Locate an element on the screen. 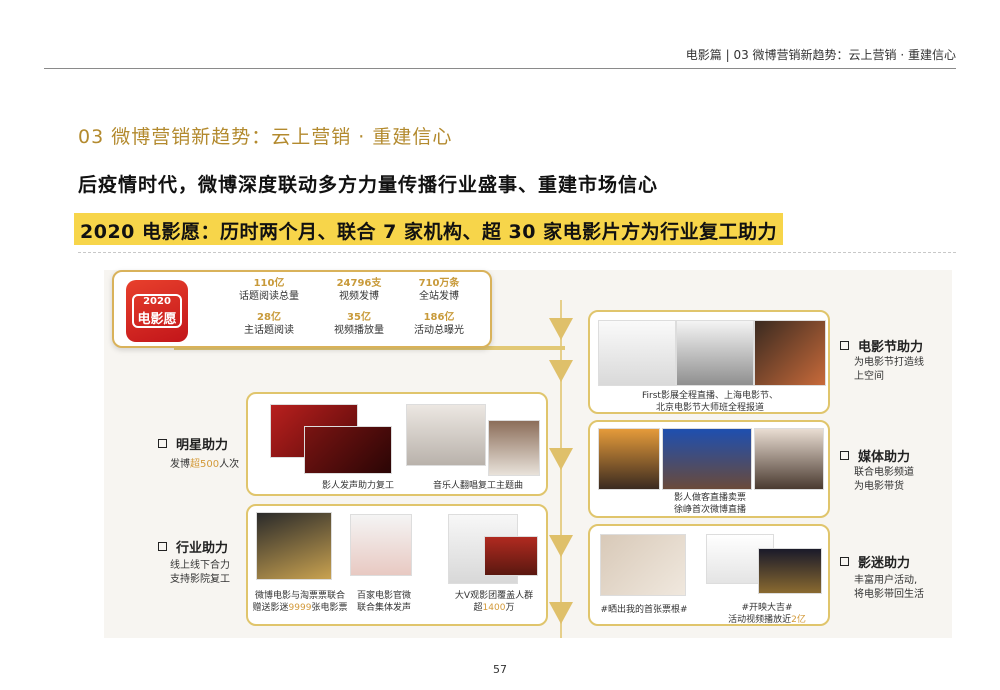 This screenshot has height=690, width=1000. headline: 后疫情时代，微博深度联动多方力量传播行业盛事、重建市场信心 is located at coordinates (368, 185).